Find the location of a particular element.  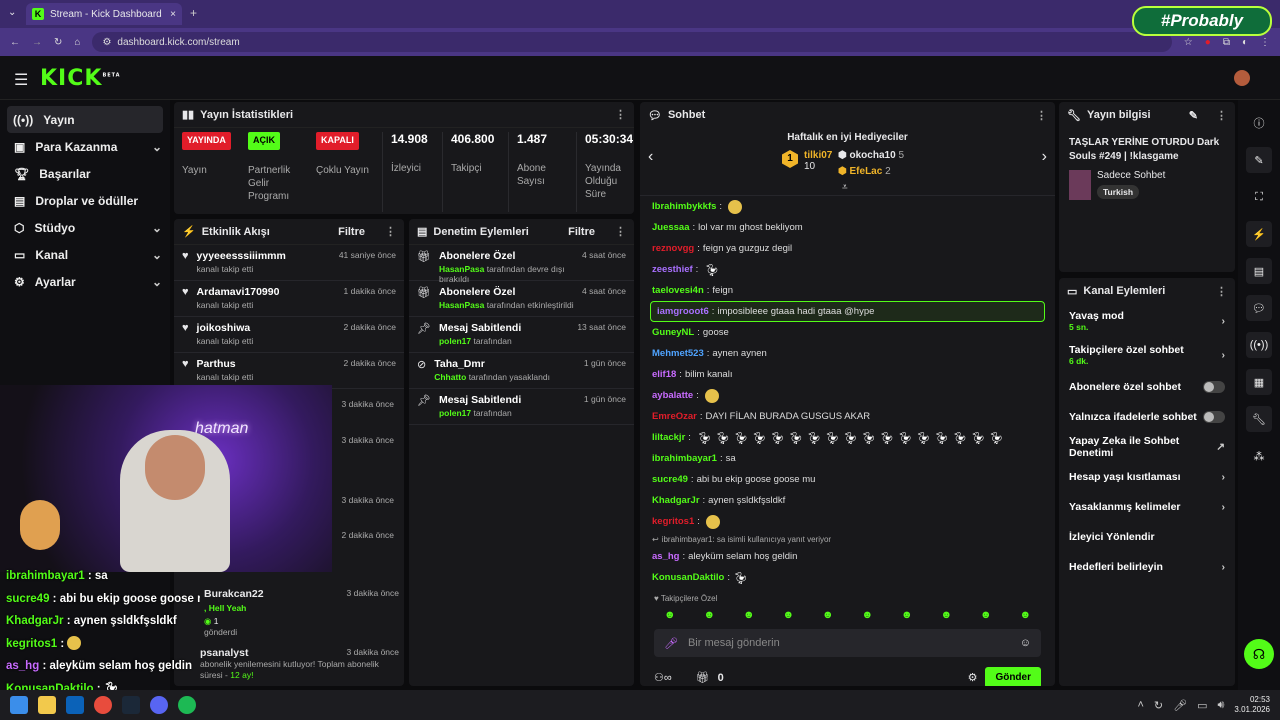

emotes-only-toggle is located at coordinates (1214, 417).